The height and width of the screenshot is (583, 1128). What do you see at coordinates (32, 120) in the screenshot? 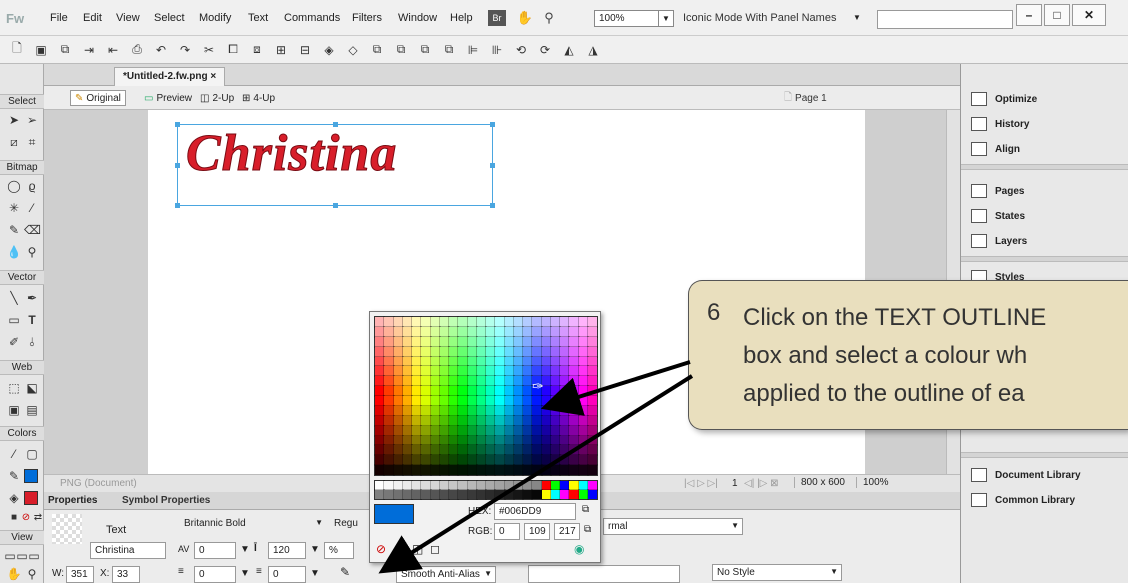
I see `subselect-tool-icon: ➢` at bounding box center [32, 120].